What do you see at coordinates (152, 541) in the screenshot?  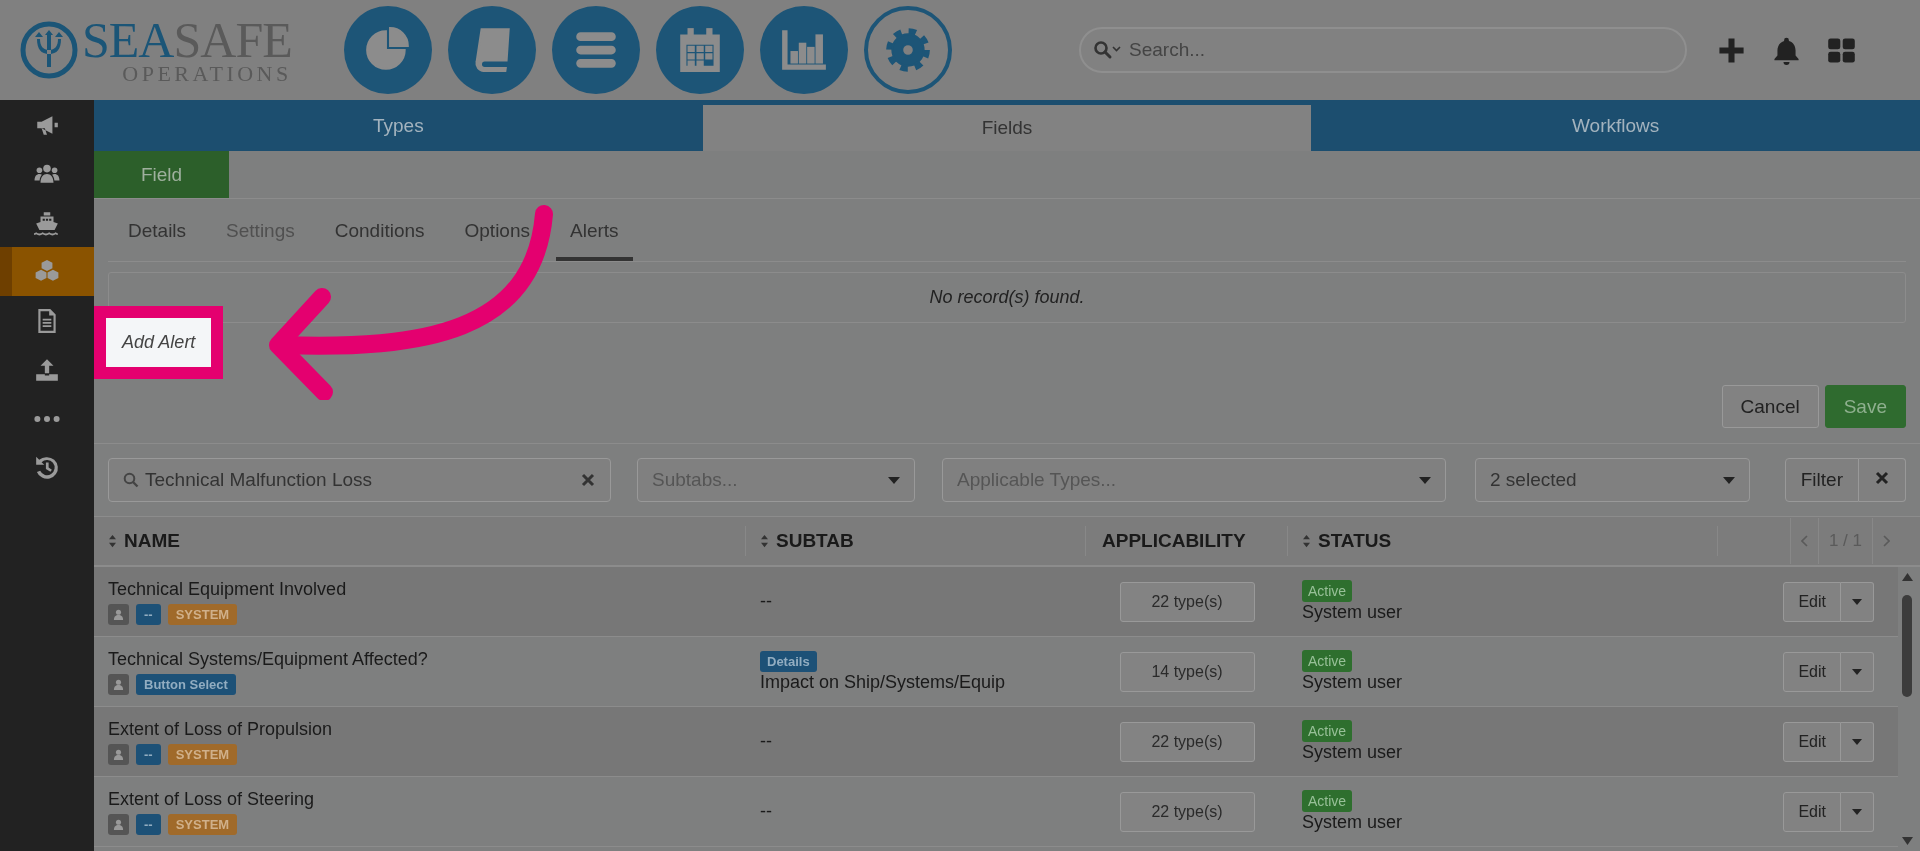 I see `column-header: NAME` at bounding box center [152, 541].